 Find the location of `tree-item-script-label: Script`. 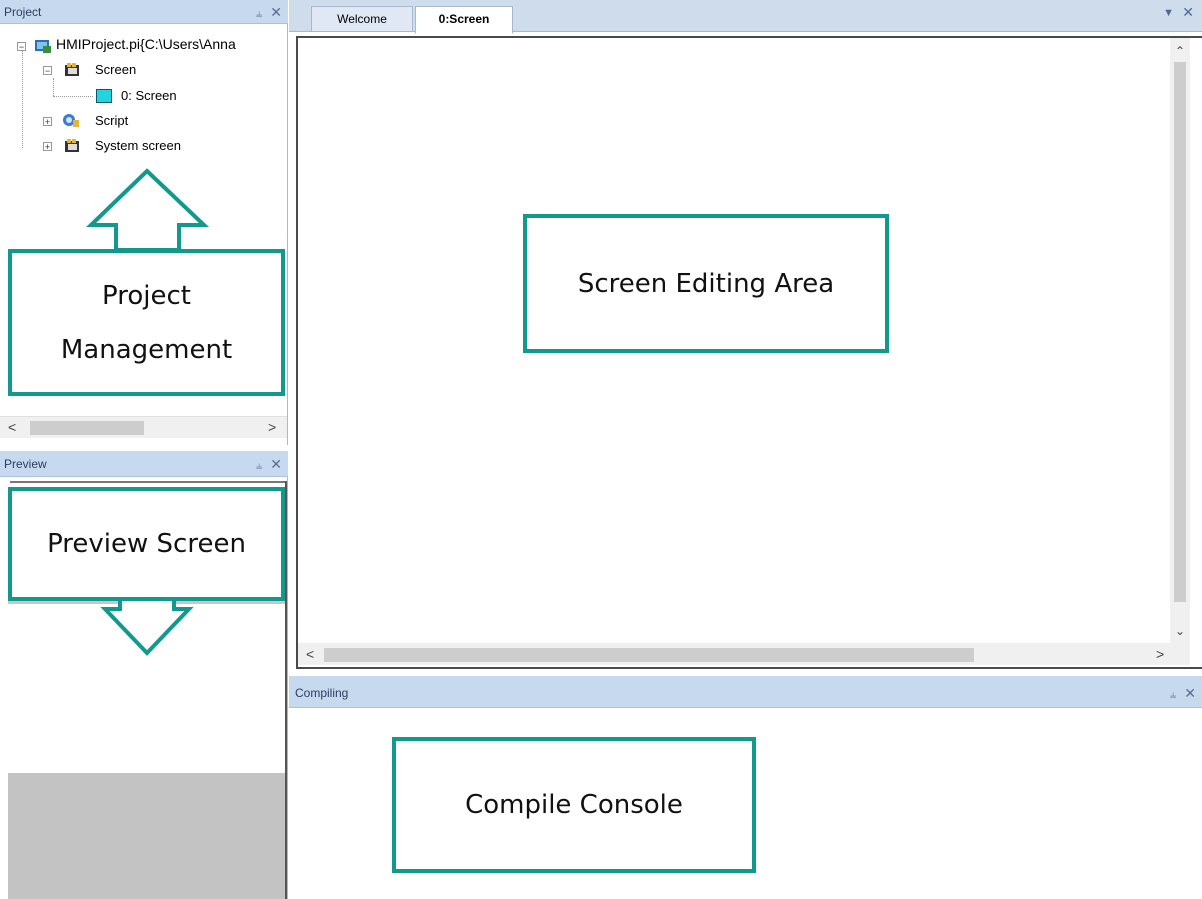

tree-item-script-label: Script is located at coordinates (112, 120).